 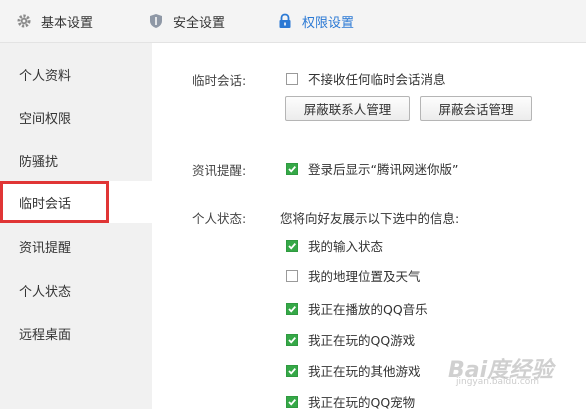 I want to click on sidebar-item-label: 防骚扰, so click(x=39, y=162).